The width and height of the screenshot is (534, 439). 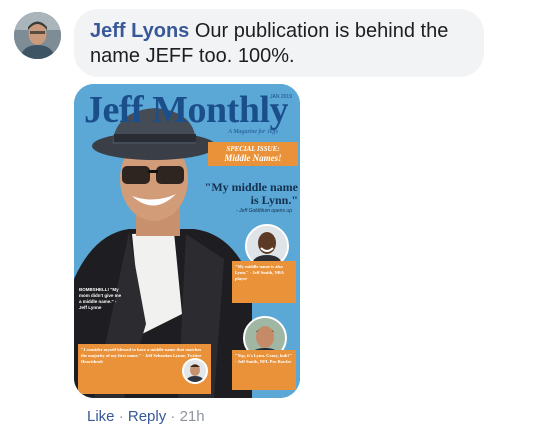 What do you see at coordinates (101, 416) in the screenshot?
I see `like-link: Like` at bounding box center [101, 416].